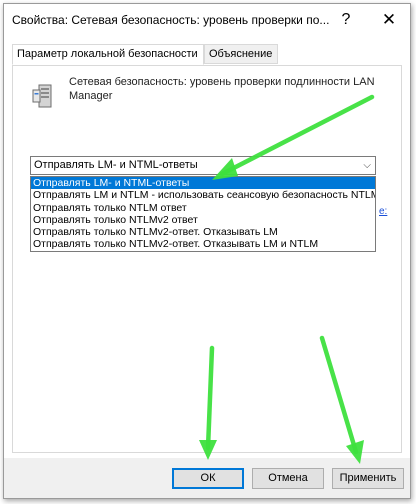  I want to click on tab-local-security-setting: Параметр локальной безопасности, so click(108, 54).